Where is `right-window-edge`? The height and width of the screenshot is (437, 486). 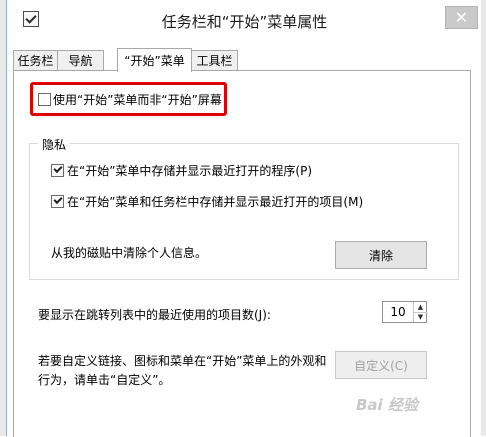
right-window-edge is located at coordinates (483, 218).